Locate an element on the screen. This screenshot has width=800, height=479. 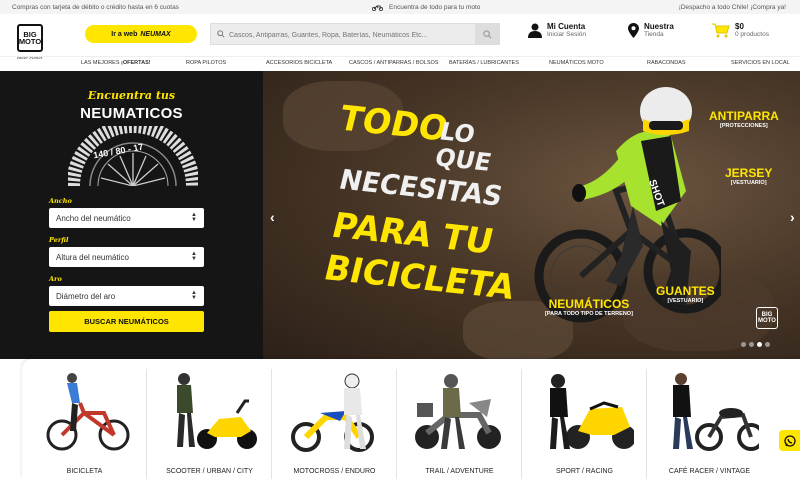
topbar-center-text: Encuentra de todo para tu moto is located at coordinates (435, 7).